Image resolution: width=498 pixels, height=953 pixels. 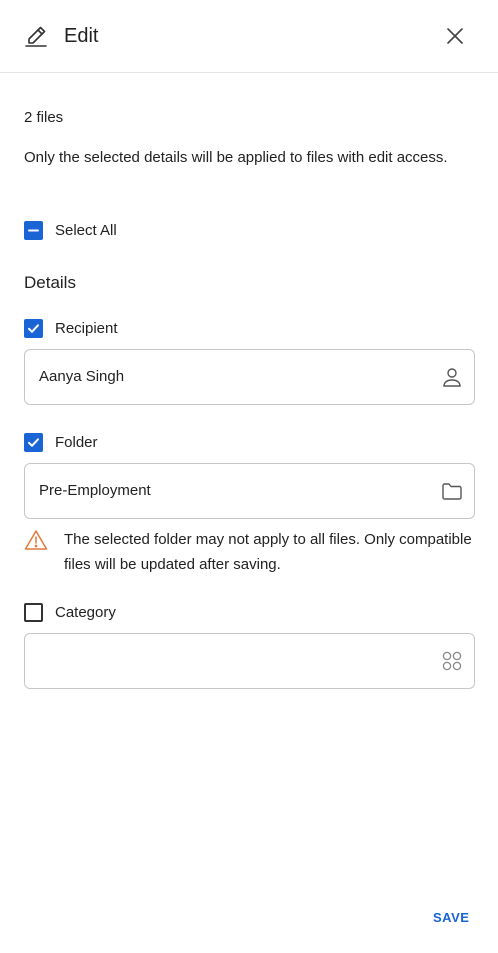 What do you see at coordinates (33, 230) in the screenshot?
I see `select-all-checkbox` at bounding box center [33, 230].